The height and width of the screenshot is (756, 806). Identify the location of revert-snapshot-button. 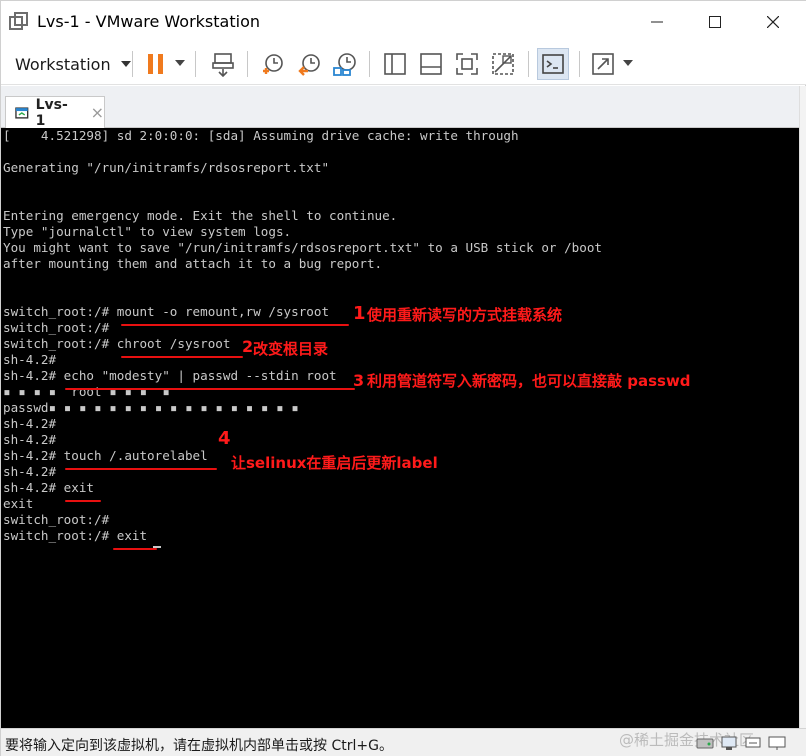
(309, 64).